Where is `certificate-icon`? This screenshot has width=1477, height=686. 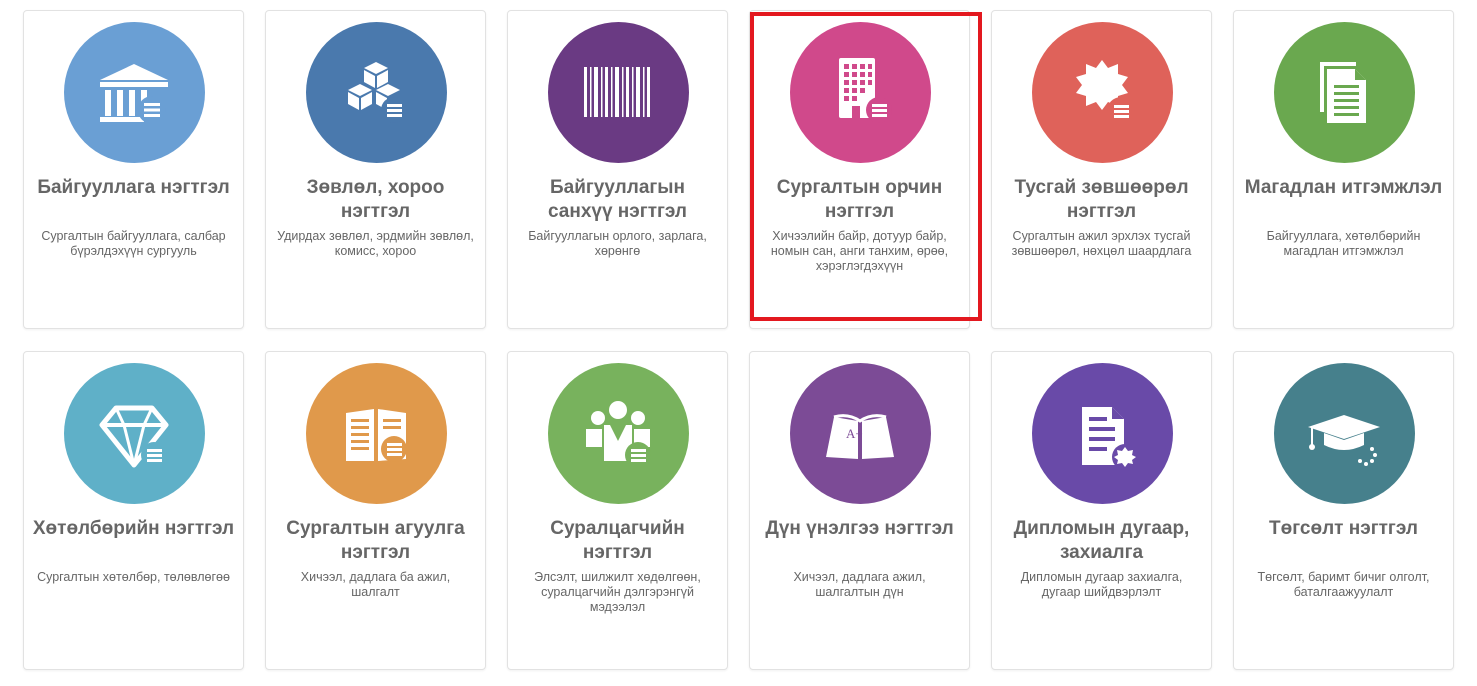 certificate-icon is located at coordinates (1105, 92).